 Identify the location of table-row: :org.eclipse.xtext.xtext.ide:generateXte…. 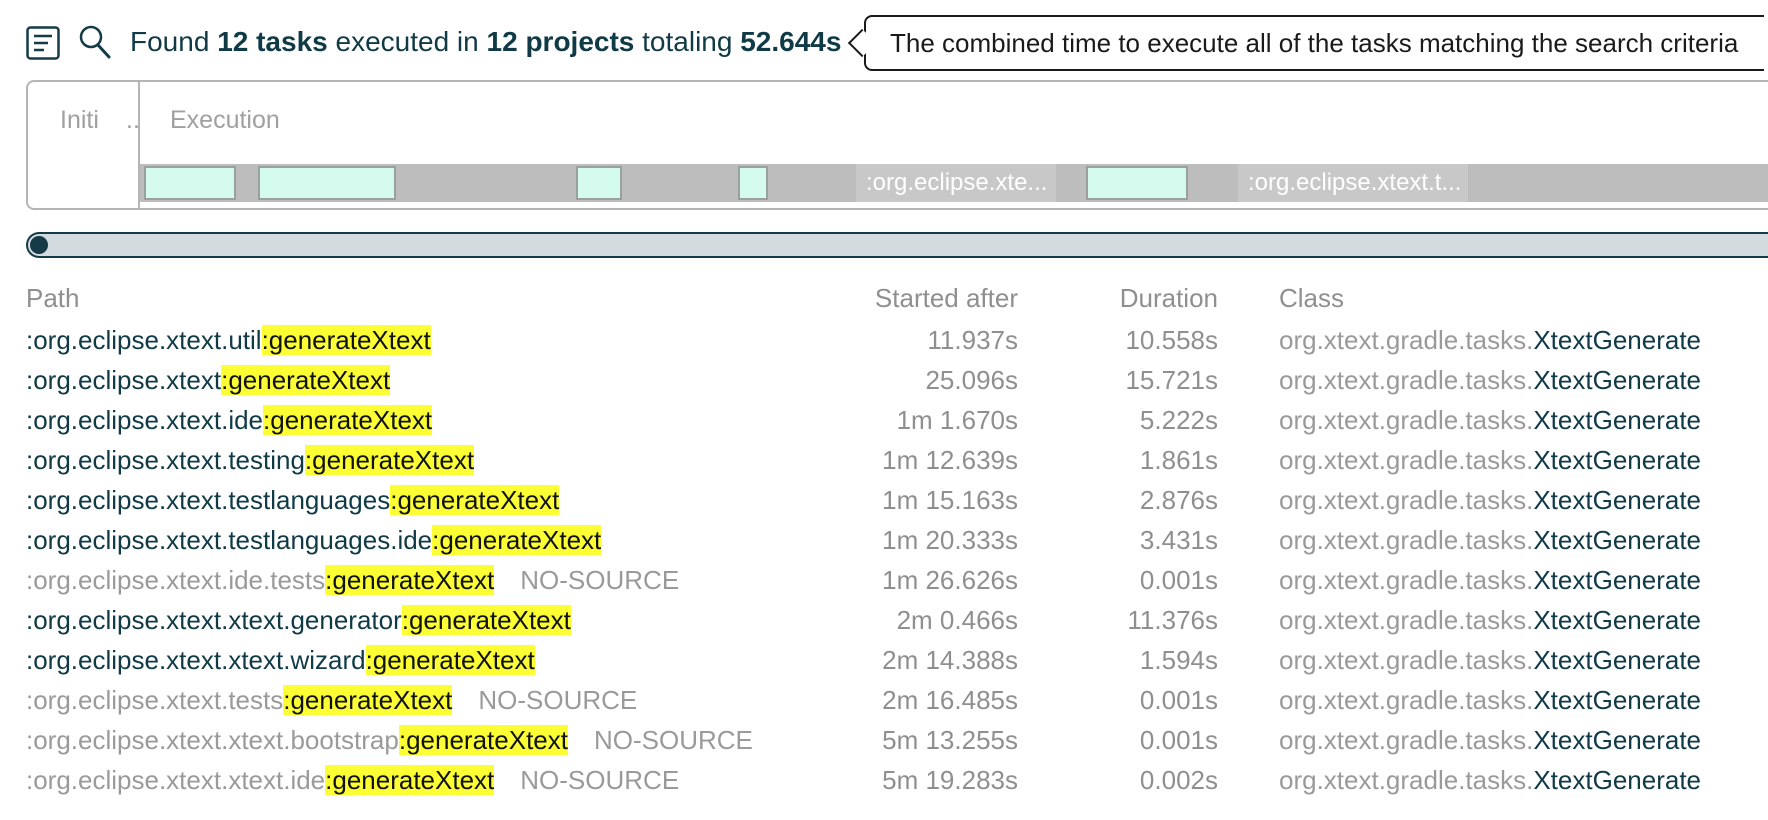
(884, 780).